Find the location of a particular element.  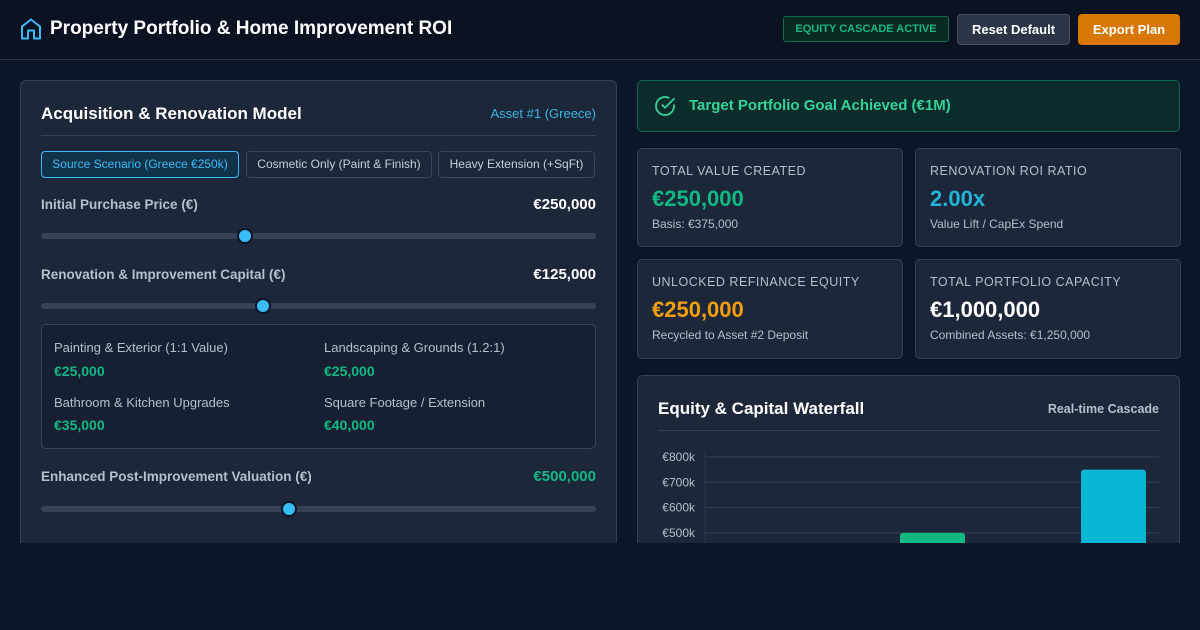

asset-label: Asset #1 (Greece) is located at coordinates (543, 113).